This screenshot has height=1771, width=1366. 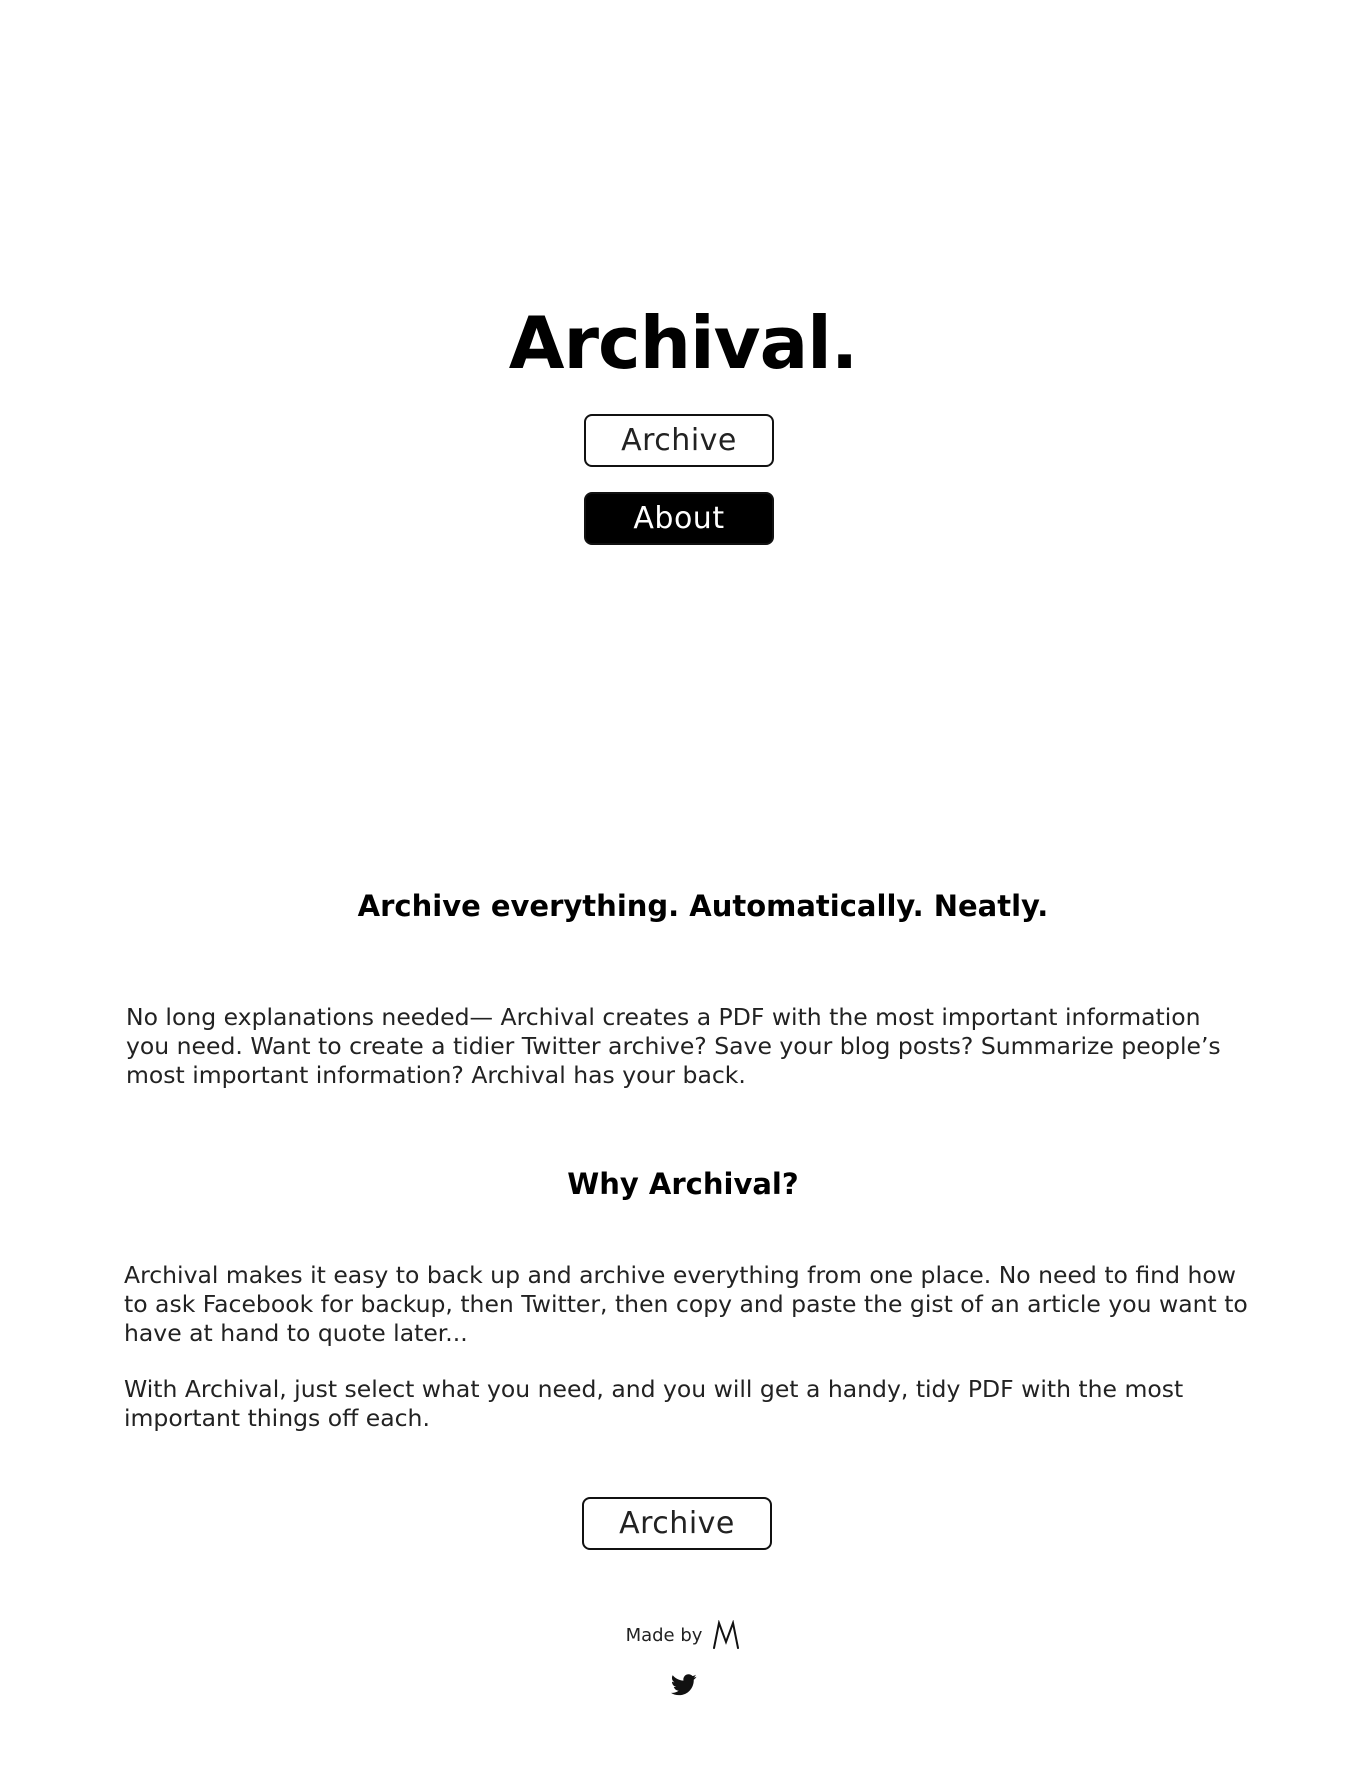 What do you see at coordinates (679, 440) in the screenshot?
I see `archive-button: Archive` at bounding box center [679, 440].